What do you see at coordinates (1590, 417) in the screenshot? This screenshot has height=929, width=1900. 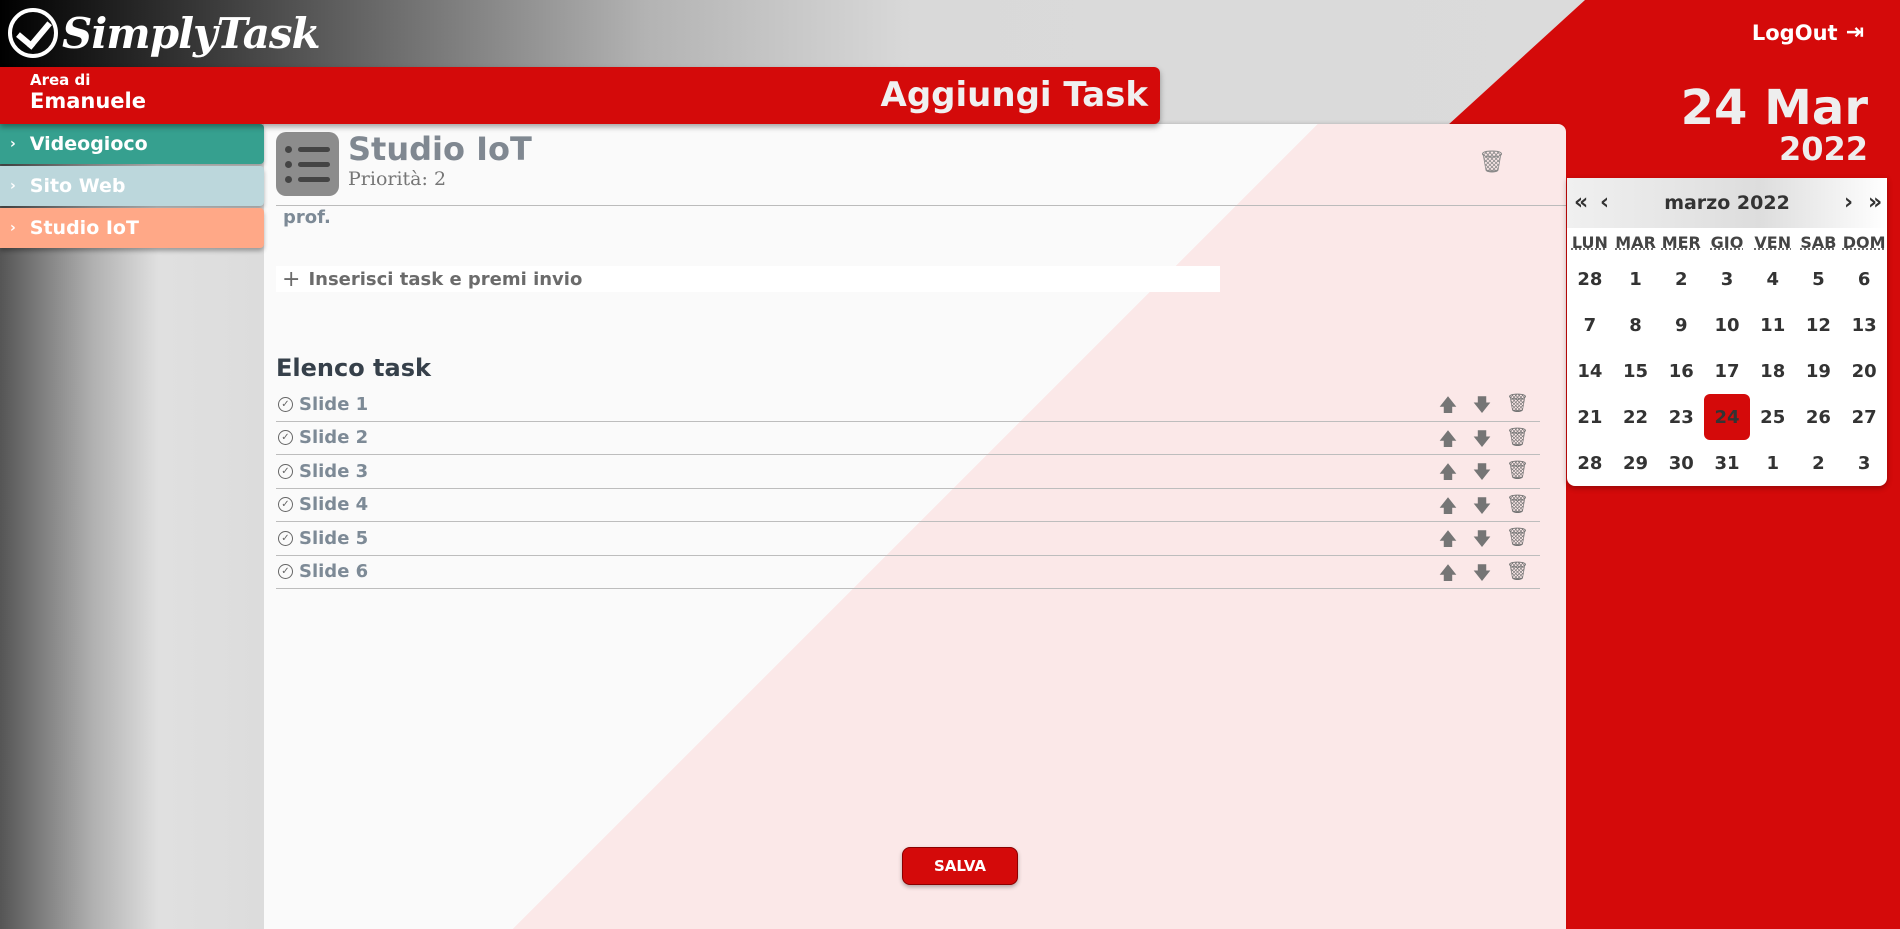 I see `calendar-day: 21` at bounding box center [1590, 417].